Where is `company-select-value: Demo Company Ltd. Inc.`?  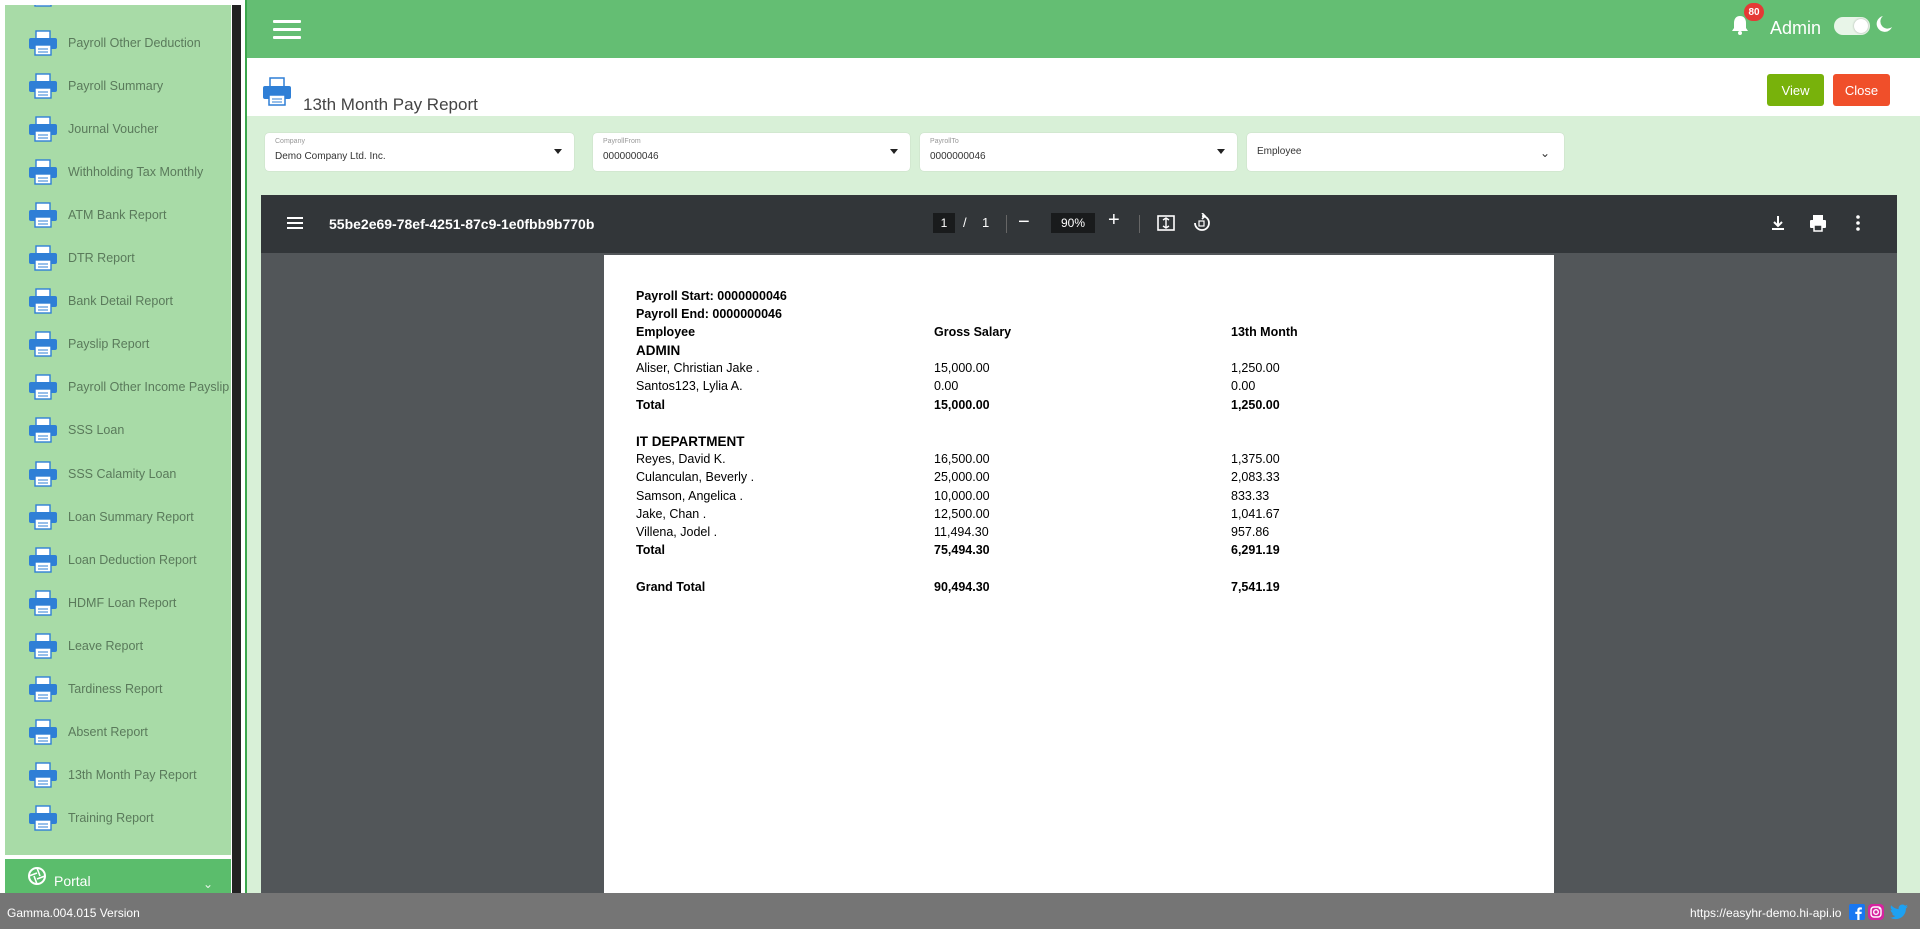 company-select-value: Demo Company Ltd. Inc. is located at coordinates (330, 156).